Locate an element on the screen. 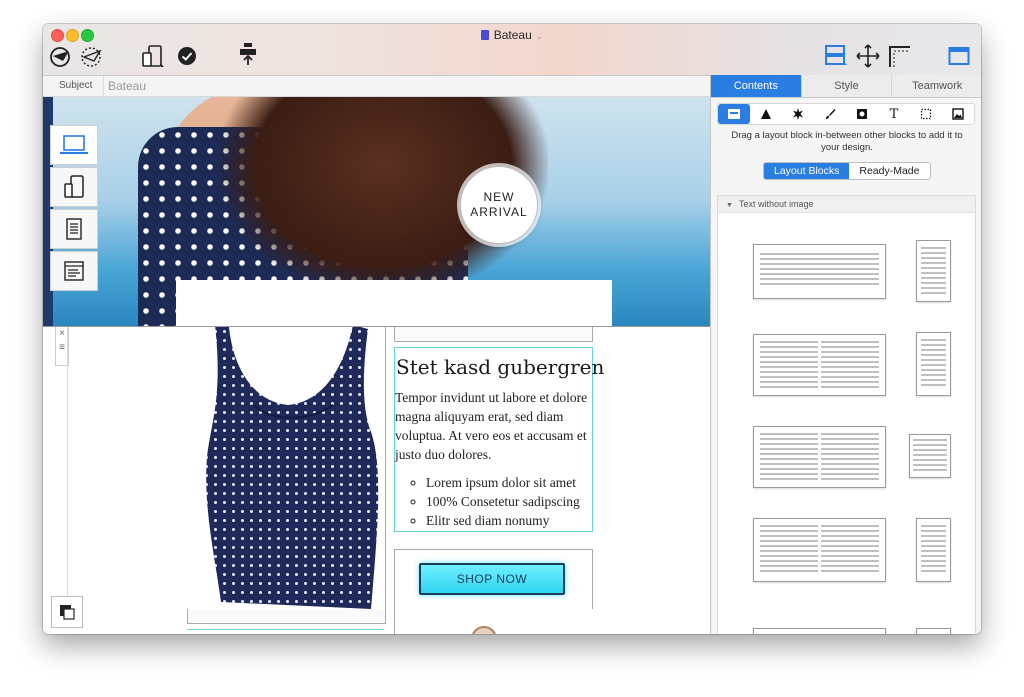 Image resolution: width=1024 pixels, height=697 pixels. layers-button is located at coordinates (67, 612).